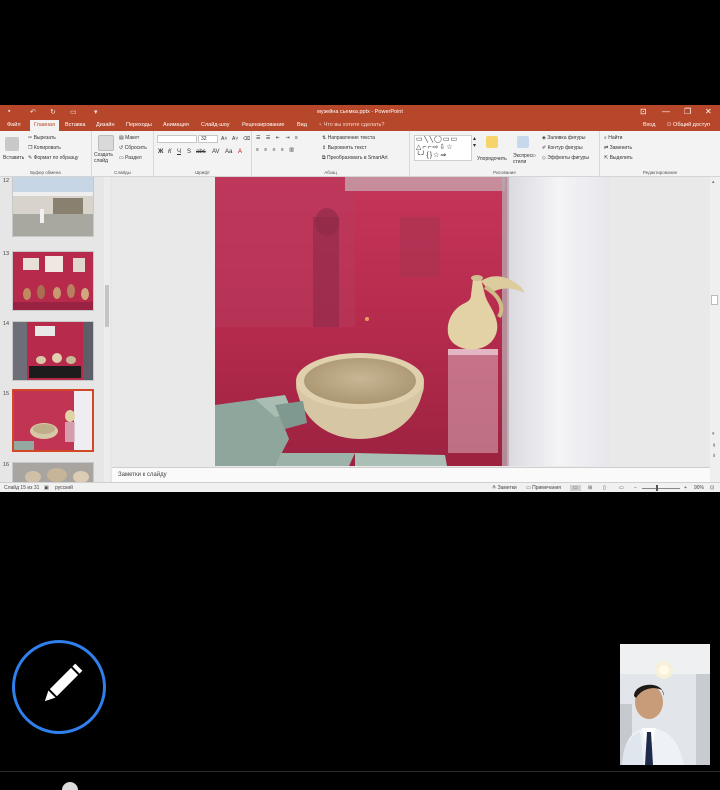 The height and width of the screenshot is (790, 720). Describe the element at coordinates (699, 488) in the screenshot. I see `zoom-level: 90%` at that location.